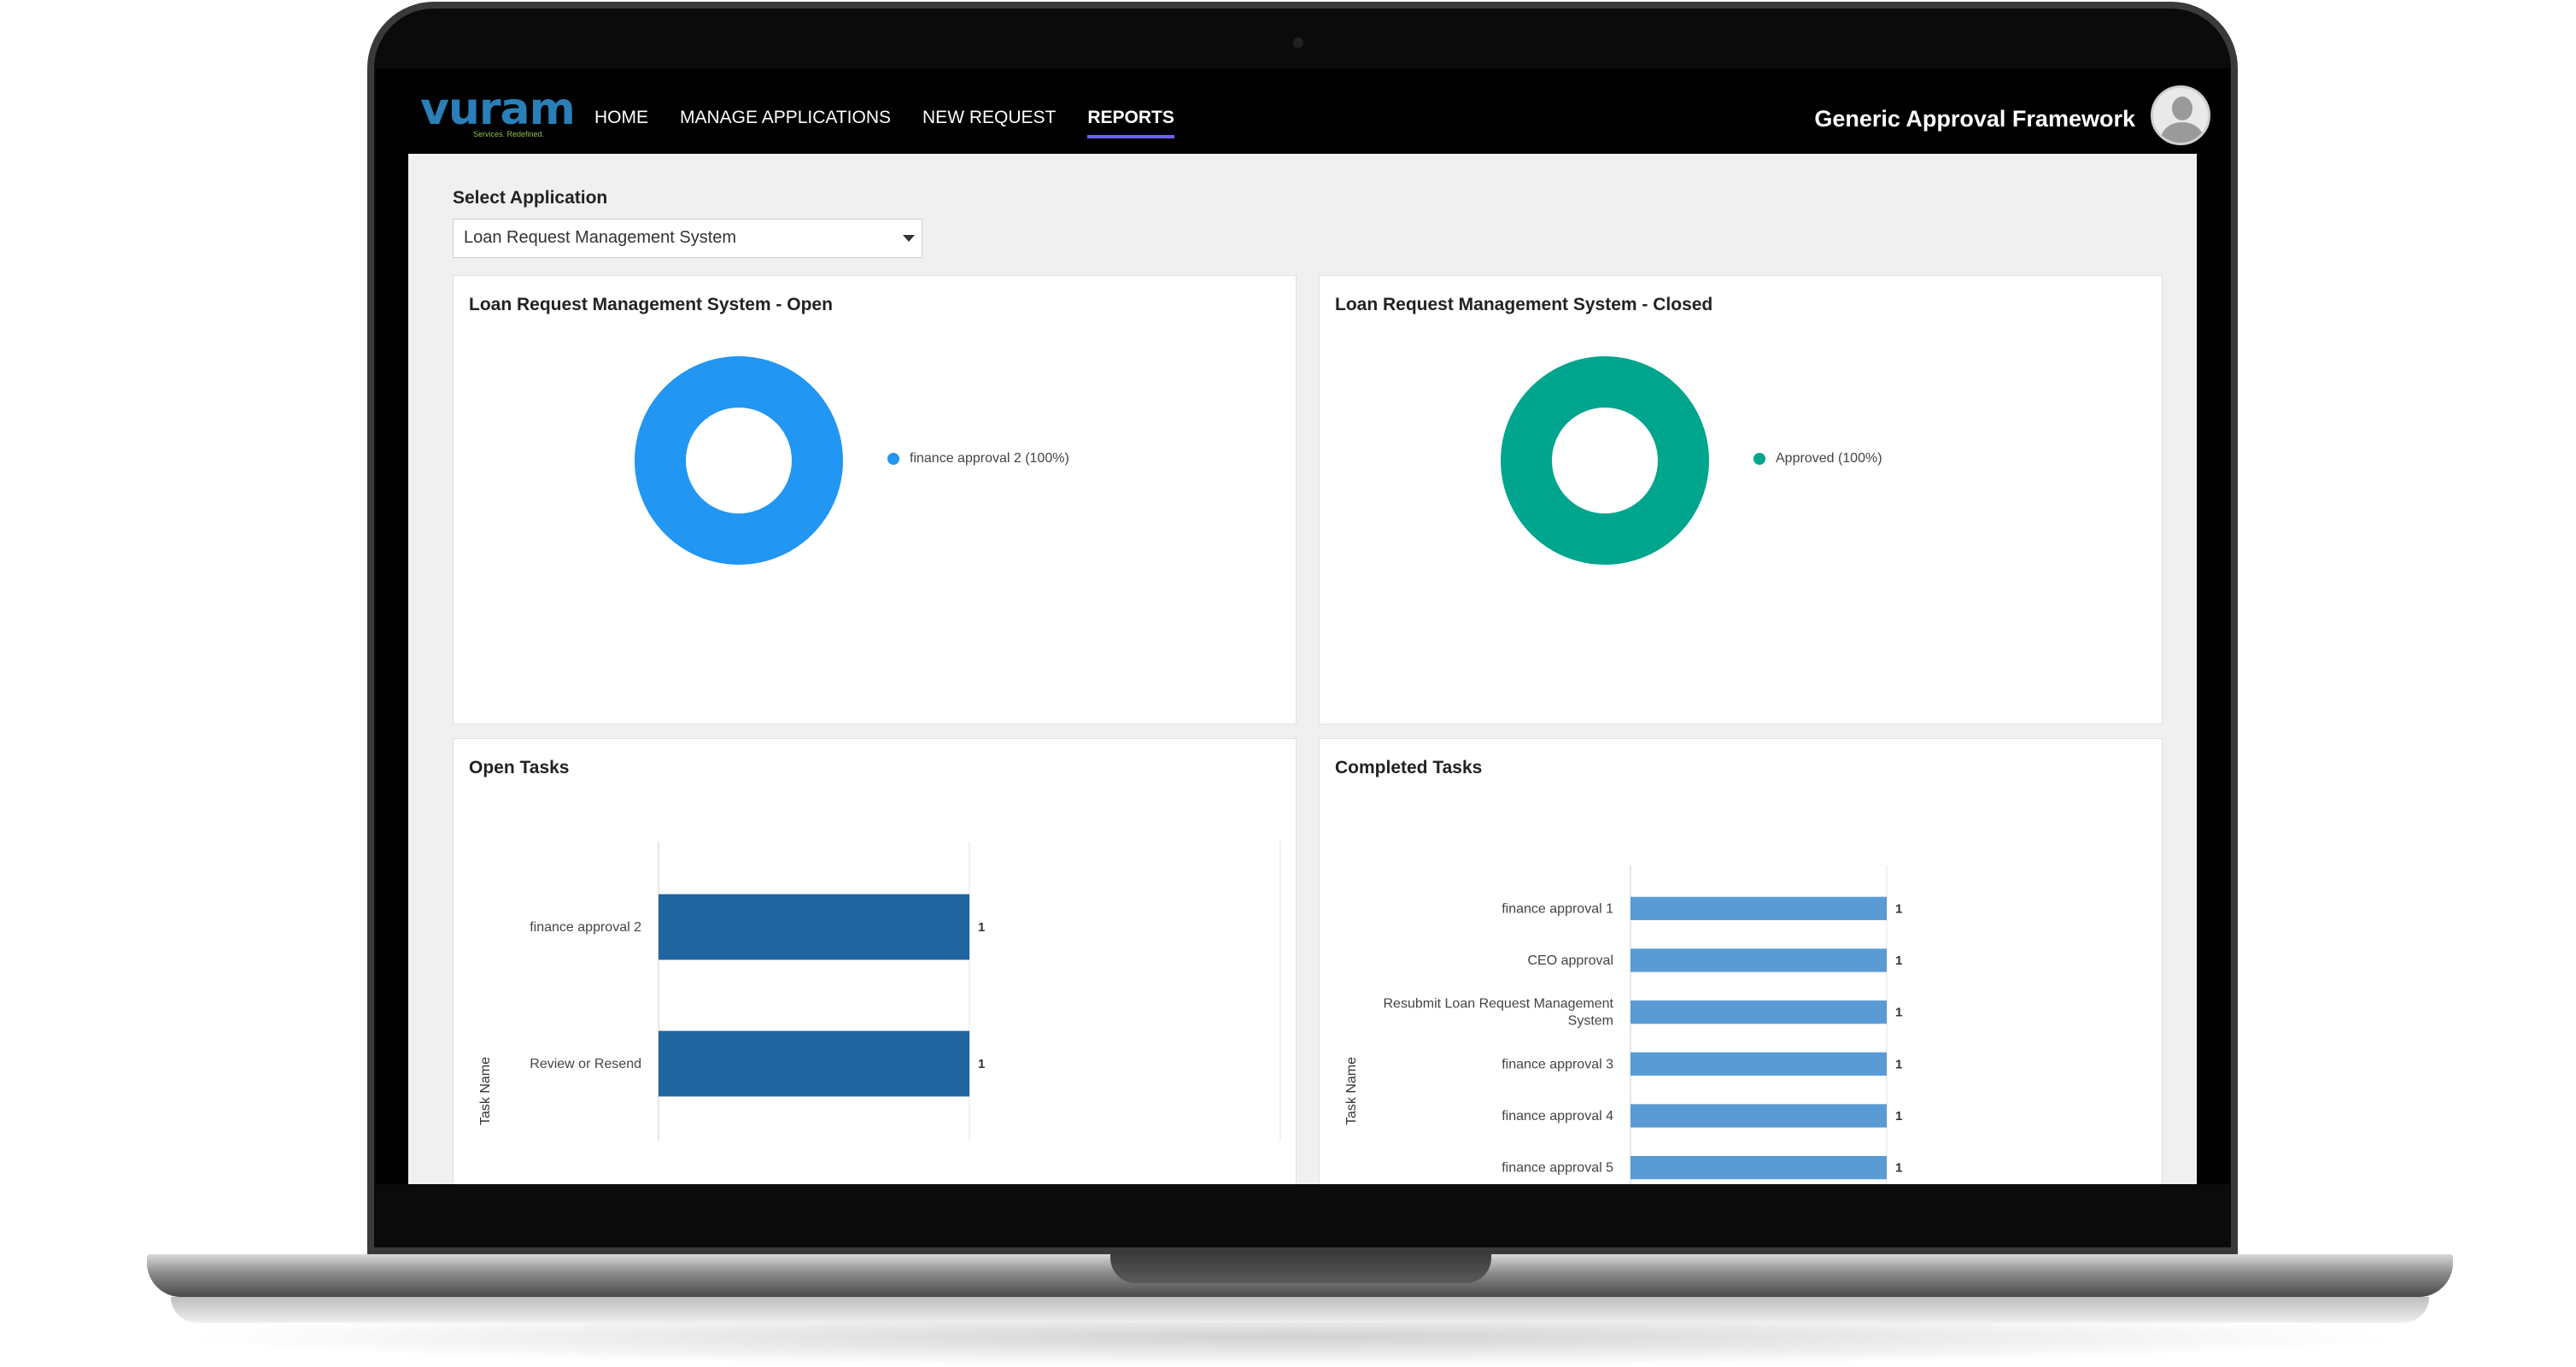 Image resolution: width=2576 pixels, height=1367 pixels. I want to click on user-avatar, so click(2180, 115).